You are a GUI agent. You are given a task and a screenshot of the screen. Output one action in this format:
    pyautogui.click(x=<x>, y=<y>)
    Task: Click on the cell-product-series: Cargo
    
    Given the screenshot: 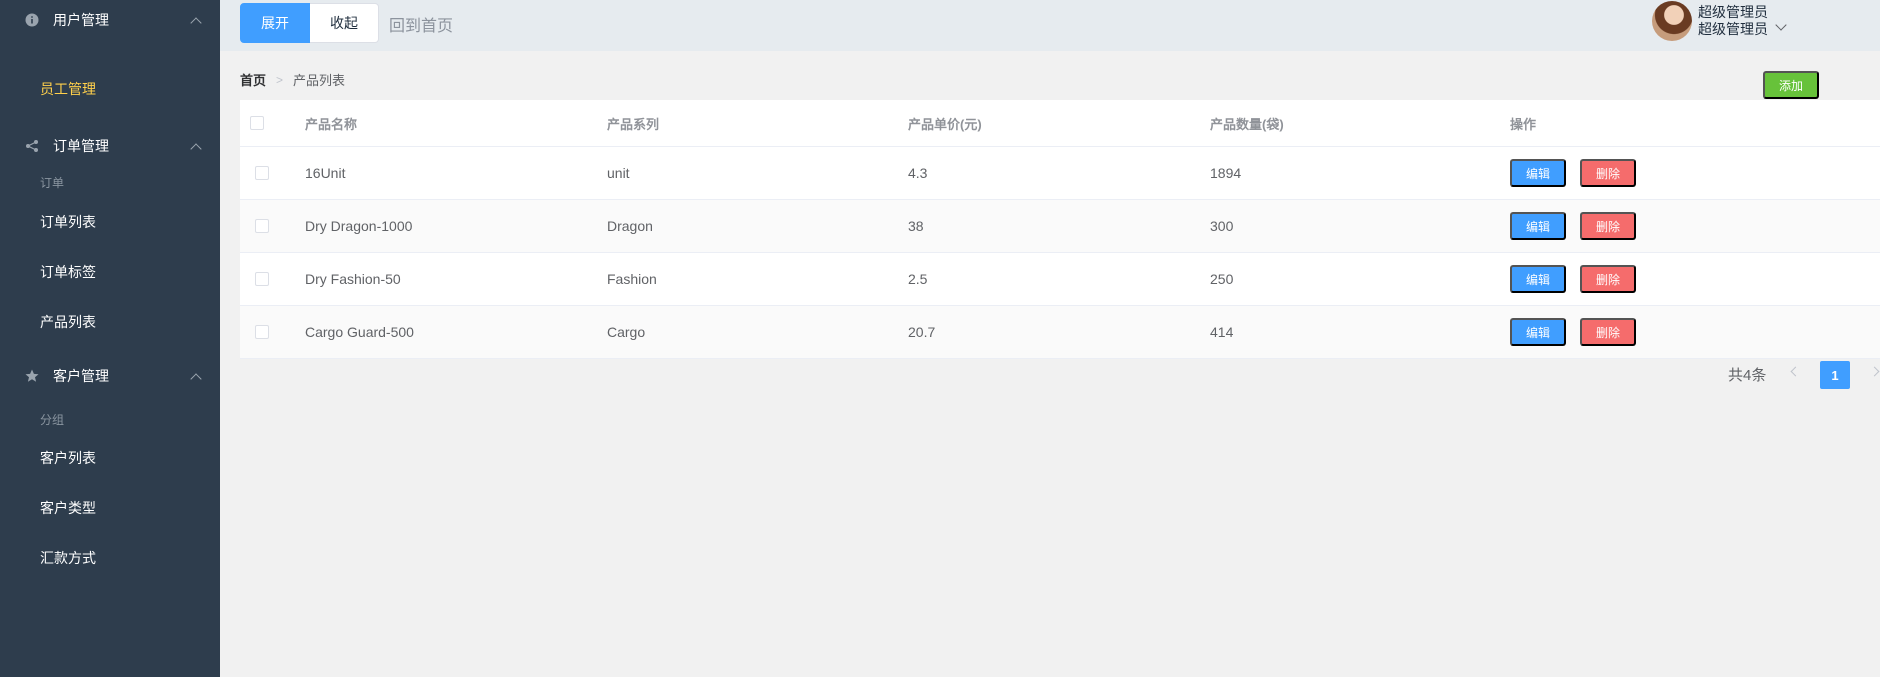 What is the action you would take?
    pyautogui.click(x=626, y=332)
    